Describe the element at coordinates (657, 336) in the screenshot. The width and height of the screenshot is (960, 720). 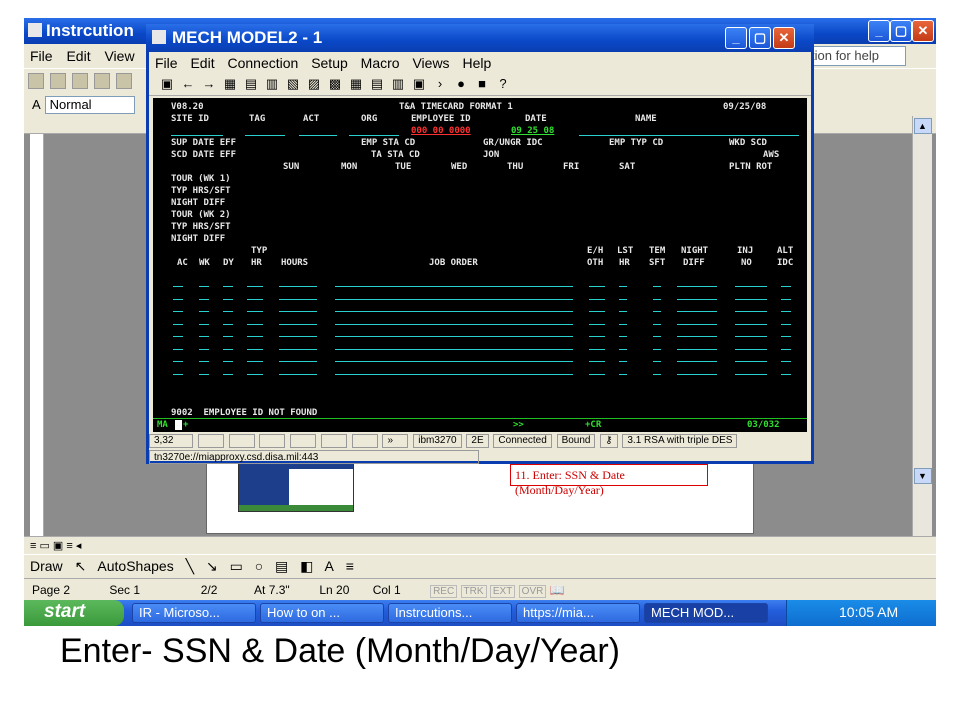
I see `grid-cell-r4-c8` at that location.